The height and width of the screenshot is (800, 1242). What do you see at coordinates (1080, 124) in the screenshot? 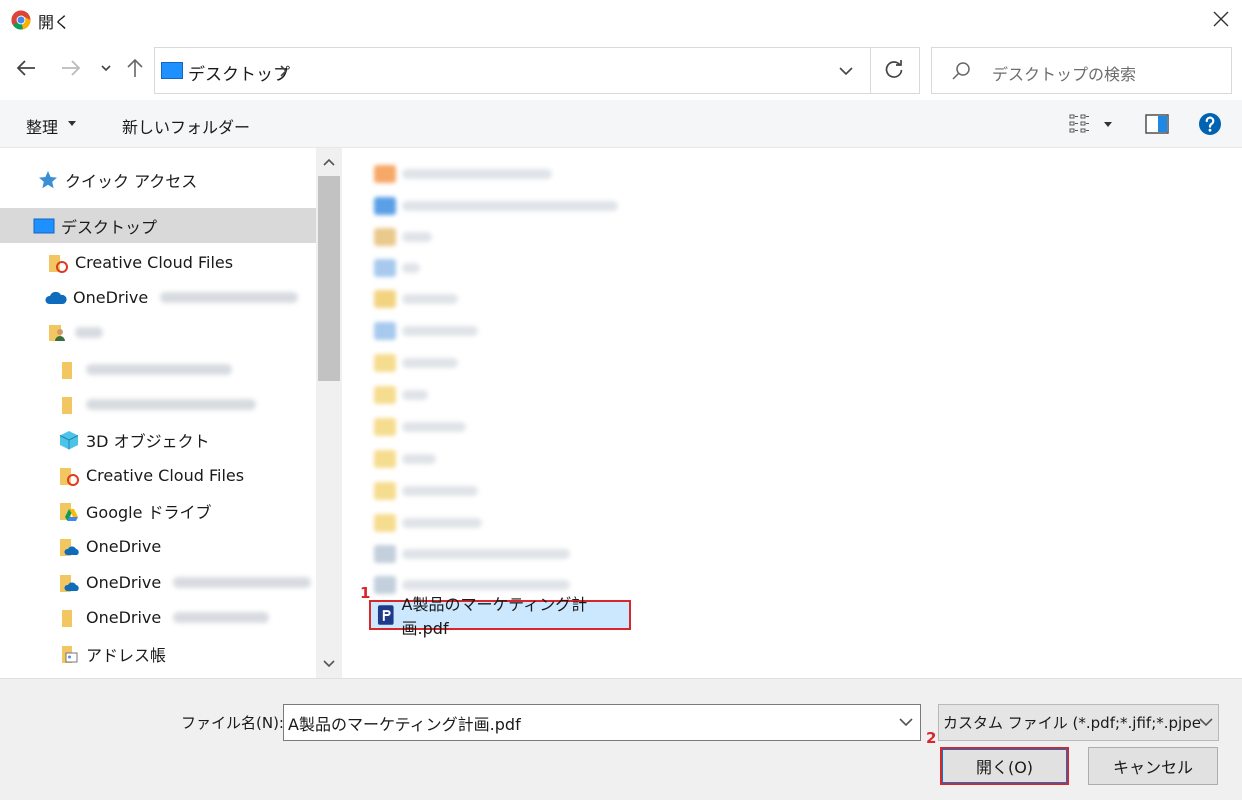
I see `view-options-icon` at bounding box center [1080, 124].